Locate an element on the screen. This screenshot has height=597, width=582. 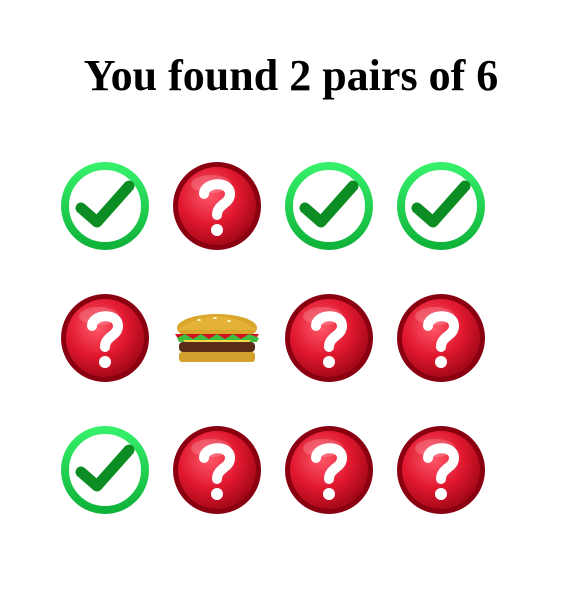
card-revealed is located at coordinates (217, 338).